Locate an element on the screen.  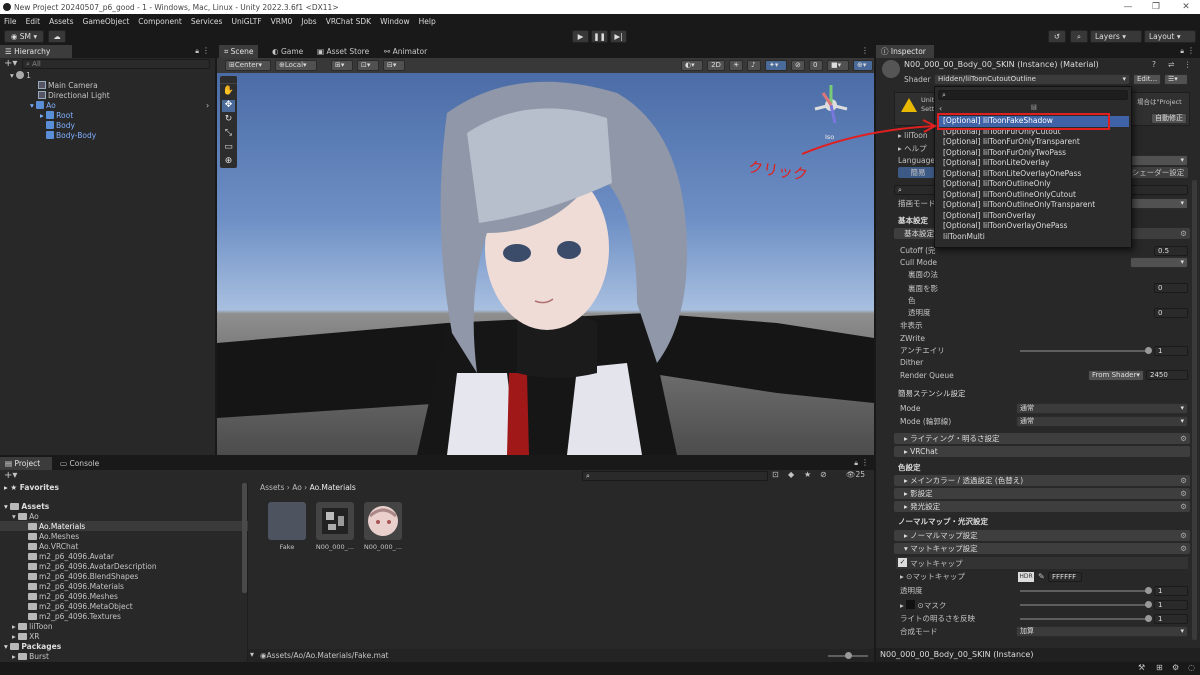
cloud-icon: ☁ is located at coordinates (57, 36).